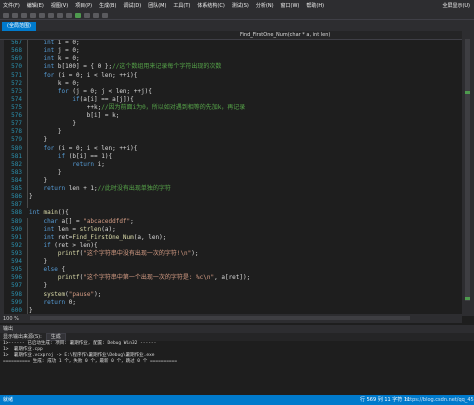 This screenshot has height=405, width=474. I want to click on function-dropdown: Find_FirstOne_Num(char * a, int len), so click(285, 35).